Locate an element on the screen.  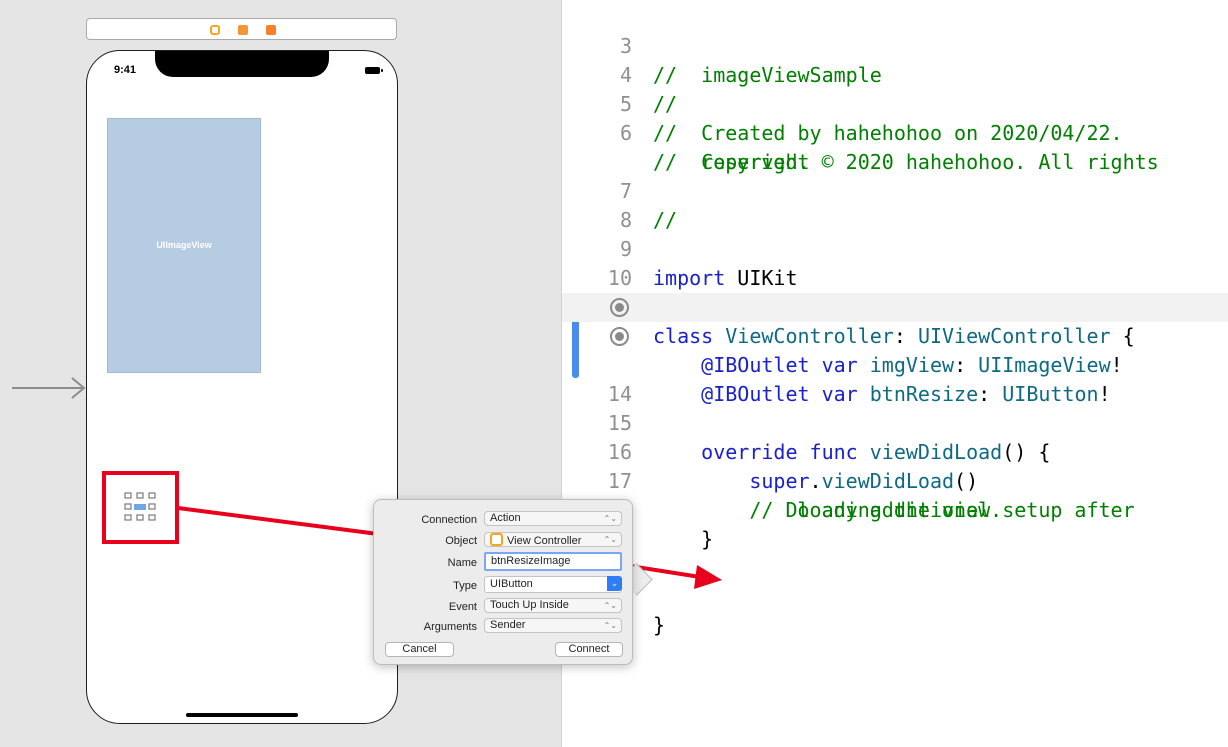
annotation-line is located at coordinates (278, 521).